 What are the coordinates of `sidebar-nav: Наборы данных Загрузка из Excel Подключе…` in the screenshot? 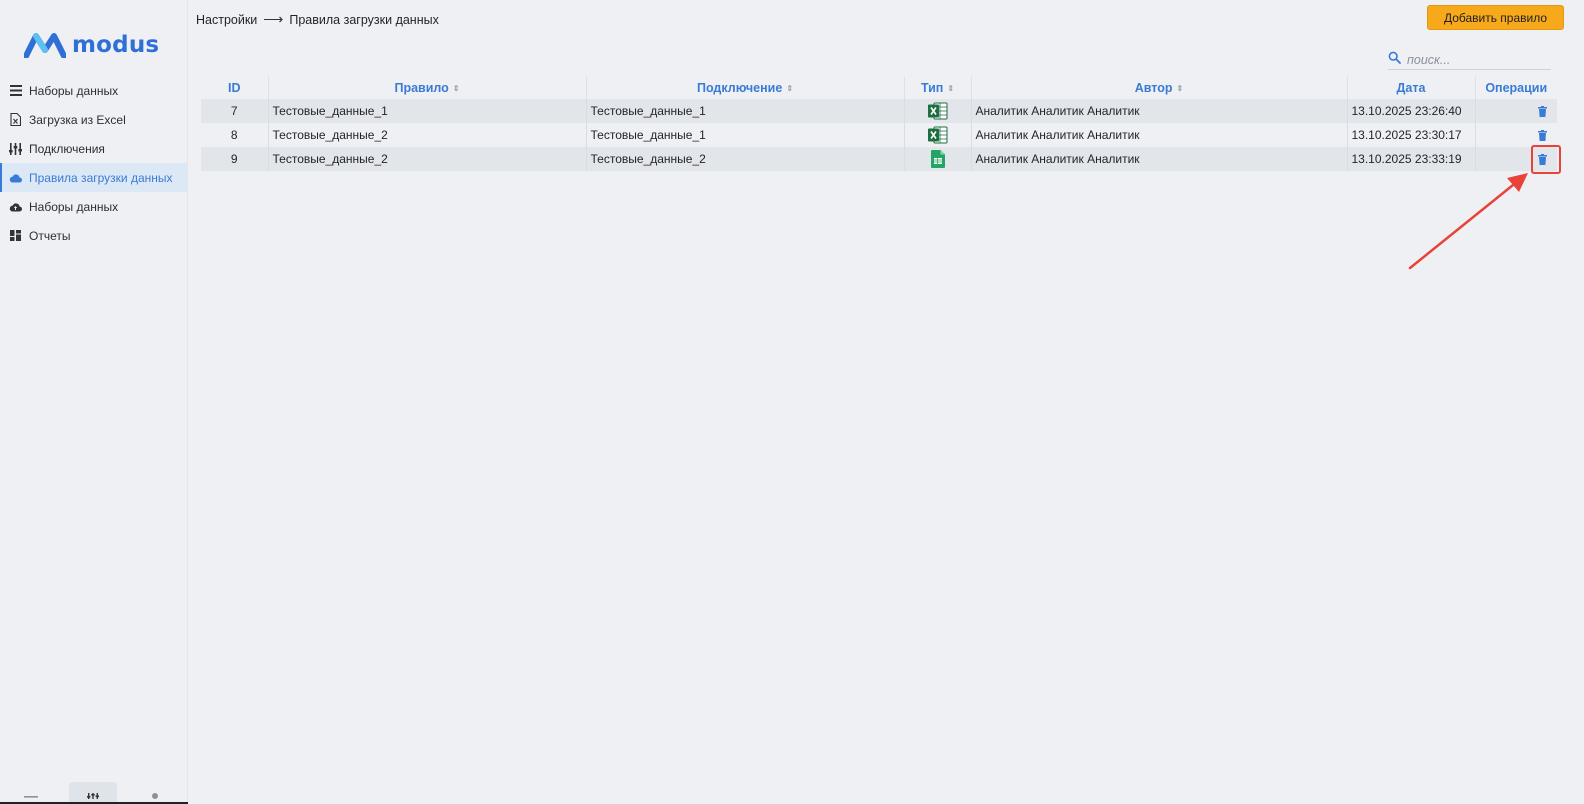 It's located at (93, 163).